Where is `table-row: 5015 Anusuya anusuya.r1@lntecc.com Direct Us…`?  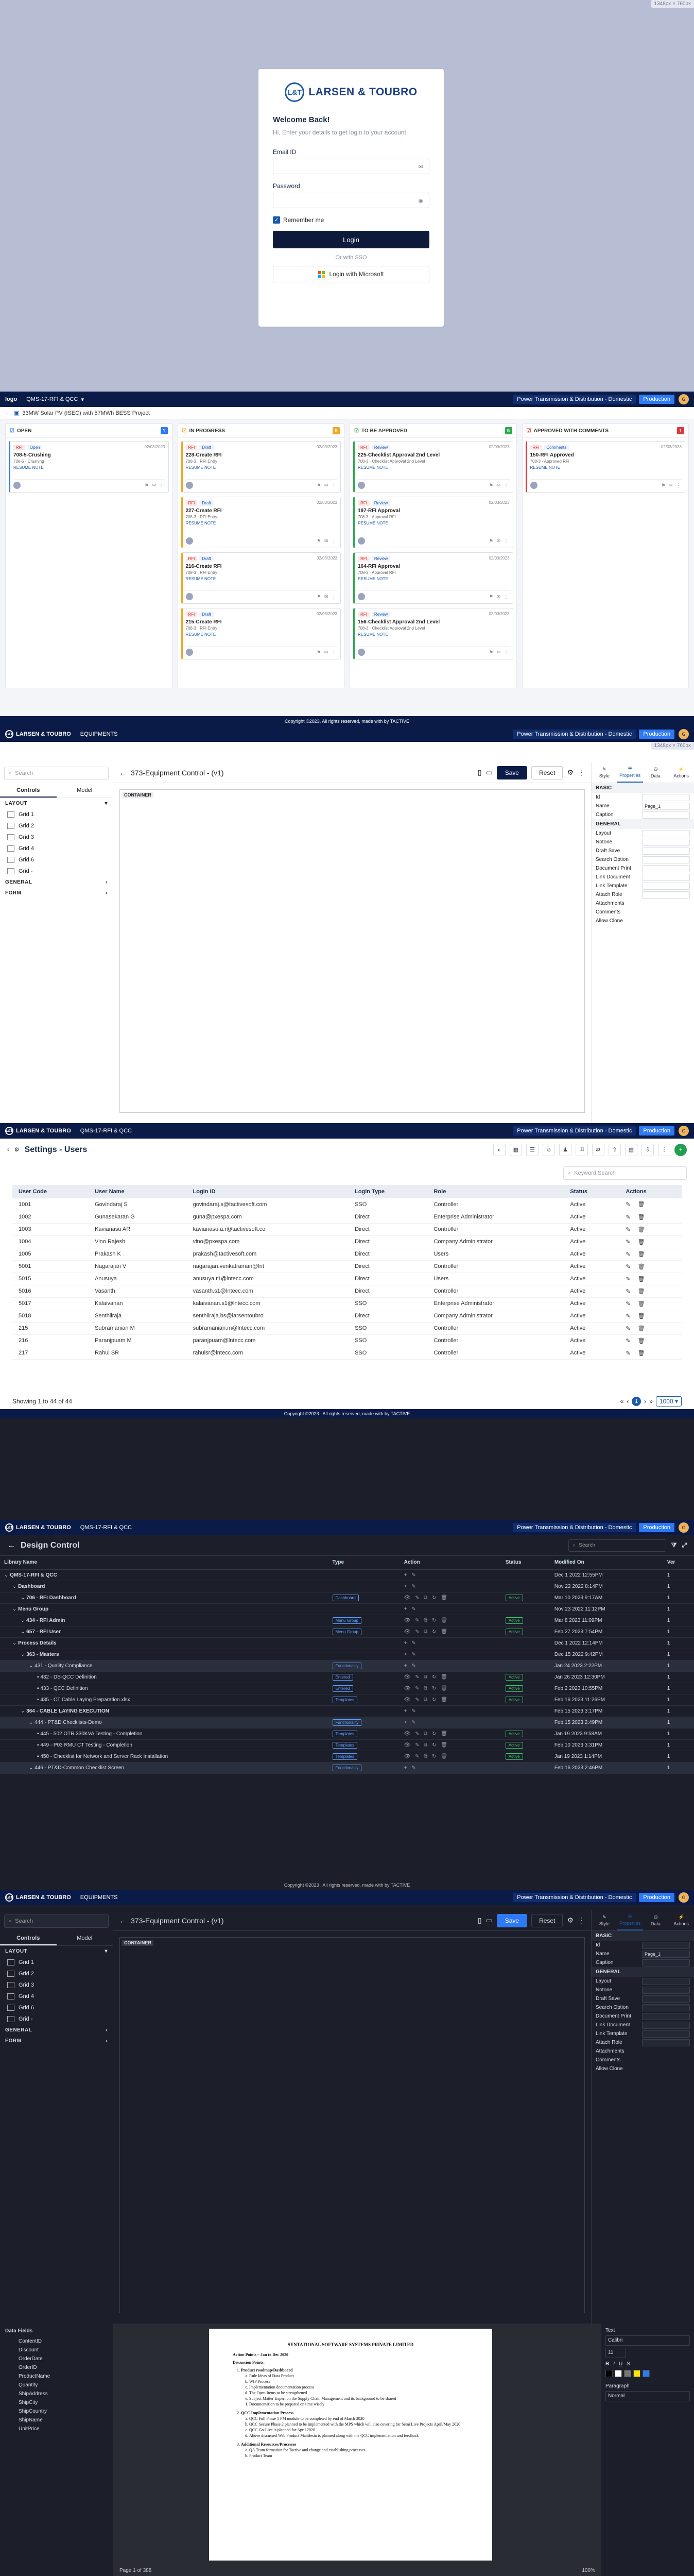
table-row: 5015 Anusuya anusuya.r1@lntecc.com Direct Us… is located at coordinates (347, 1279).